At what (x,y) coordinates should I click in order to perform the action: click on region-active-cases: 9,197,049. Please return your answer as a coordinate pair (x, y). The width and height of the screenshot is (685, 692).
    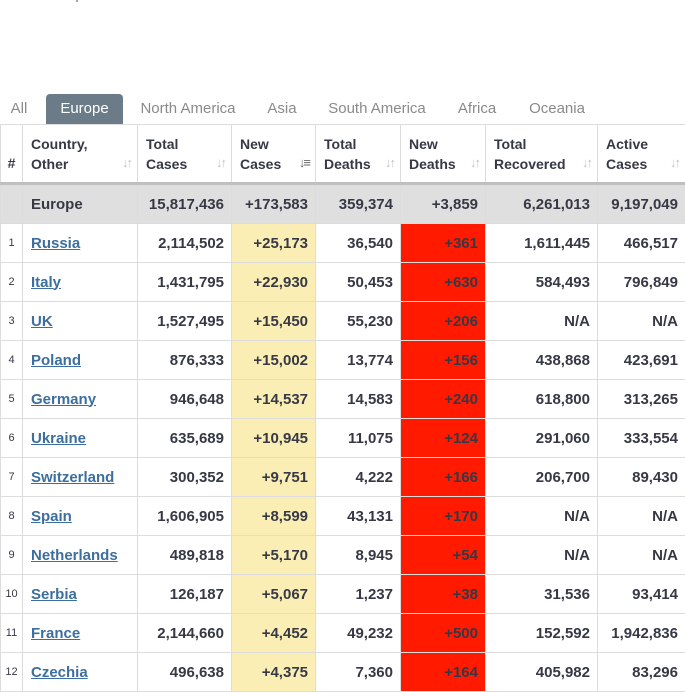
    Looking at the image, I should click on (641, 204).